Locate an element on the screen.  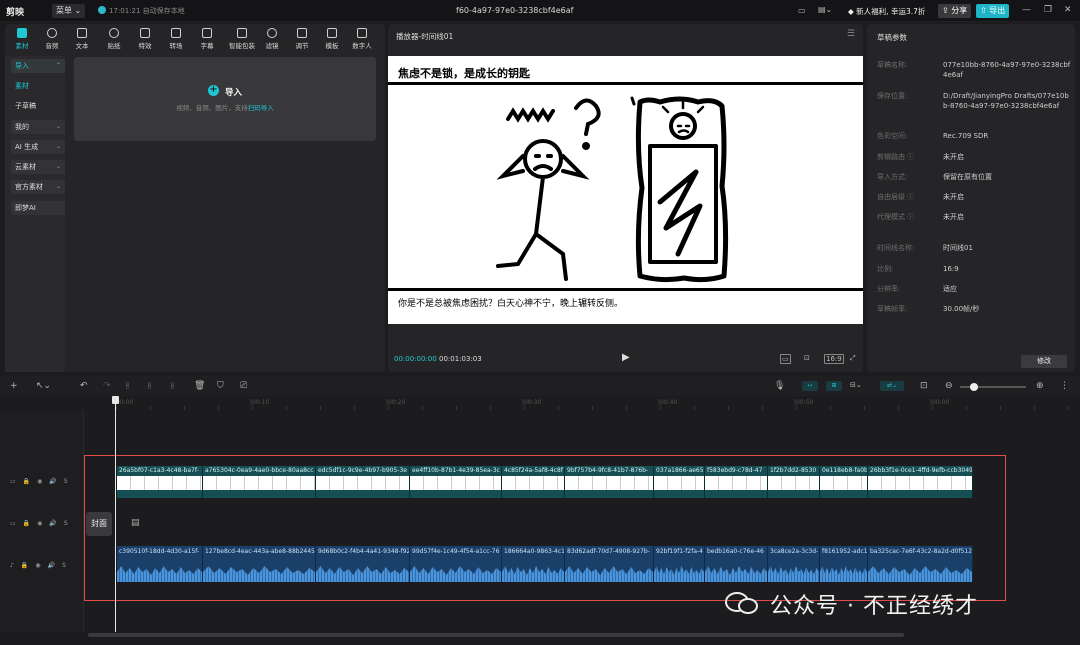
param-key: 草稿名称: is located at coordinates (892, 65).